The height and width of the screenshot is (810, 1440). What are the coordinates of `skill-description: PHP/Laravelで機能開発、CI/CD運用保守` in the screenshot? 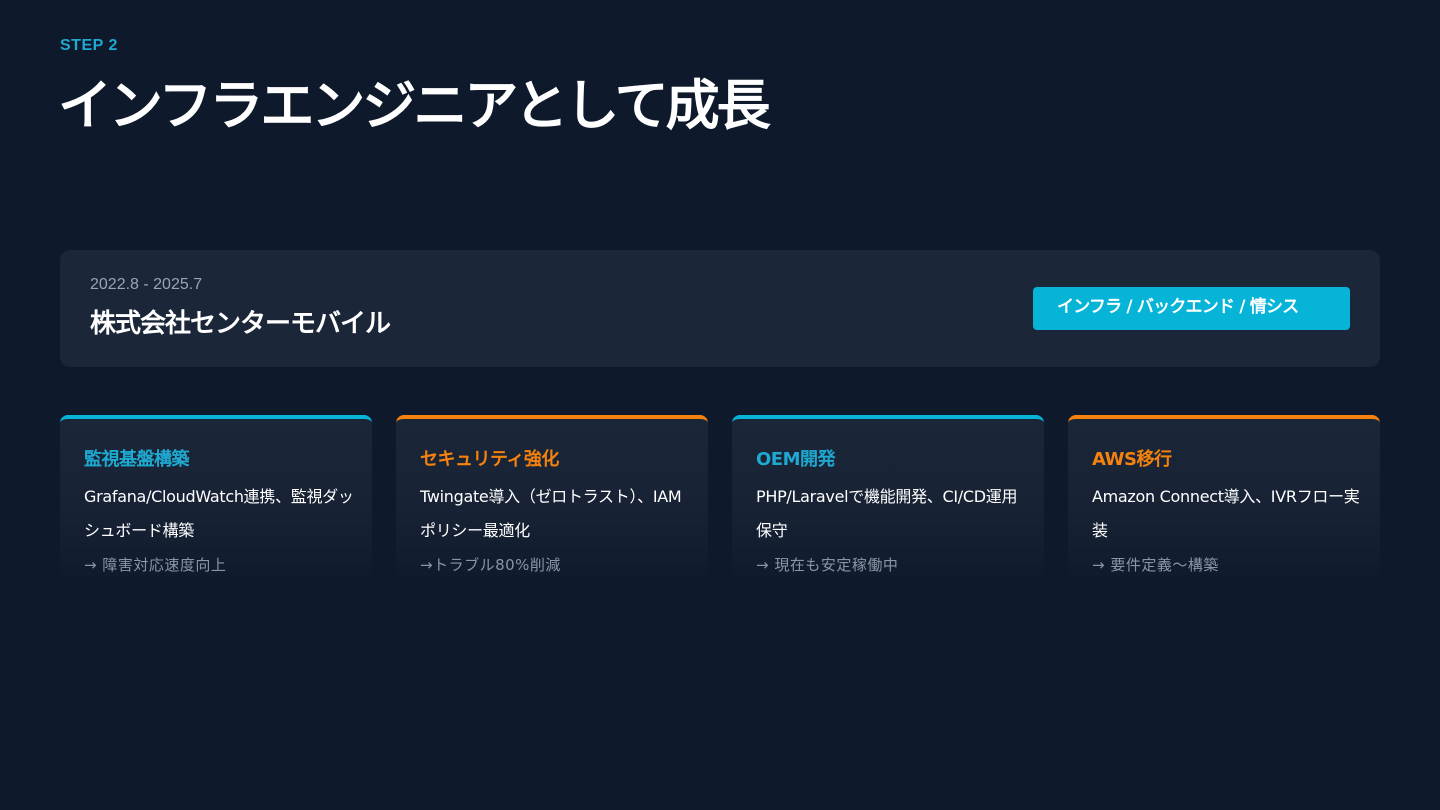 It's located at (887, 513).